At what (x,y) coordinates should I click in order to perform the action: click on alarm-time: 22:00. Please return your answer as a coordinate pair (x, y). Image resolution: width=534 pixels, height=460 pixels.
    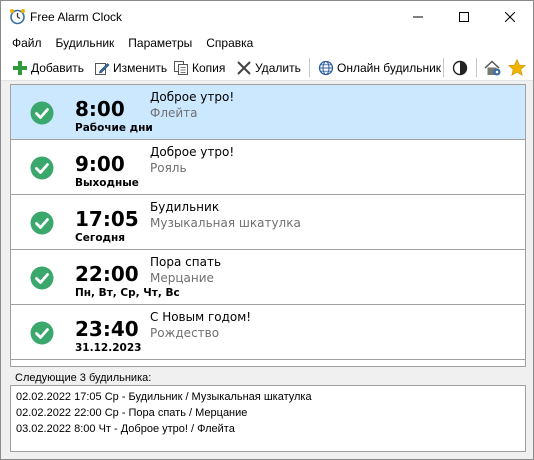
    Looking at the image, I should click on (107, 274).